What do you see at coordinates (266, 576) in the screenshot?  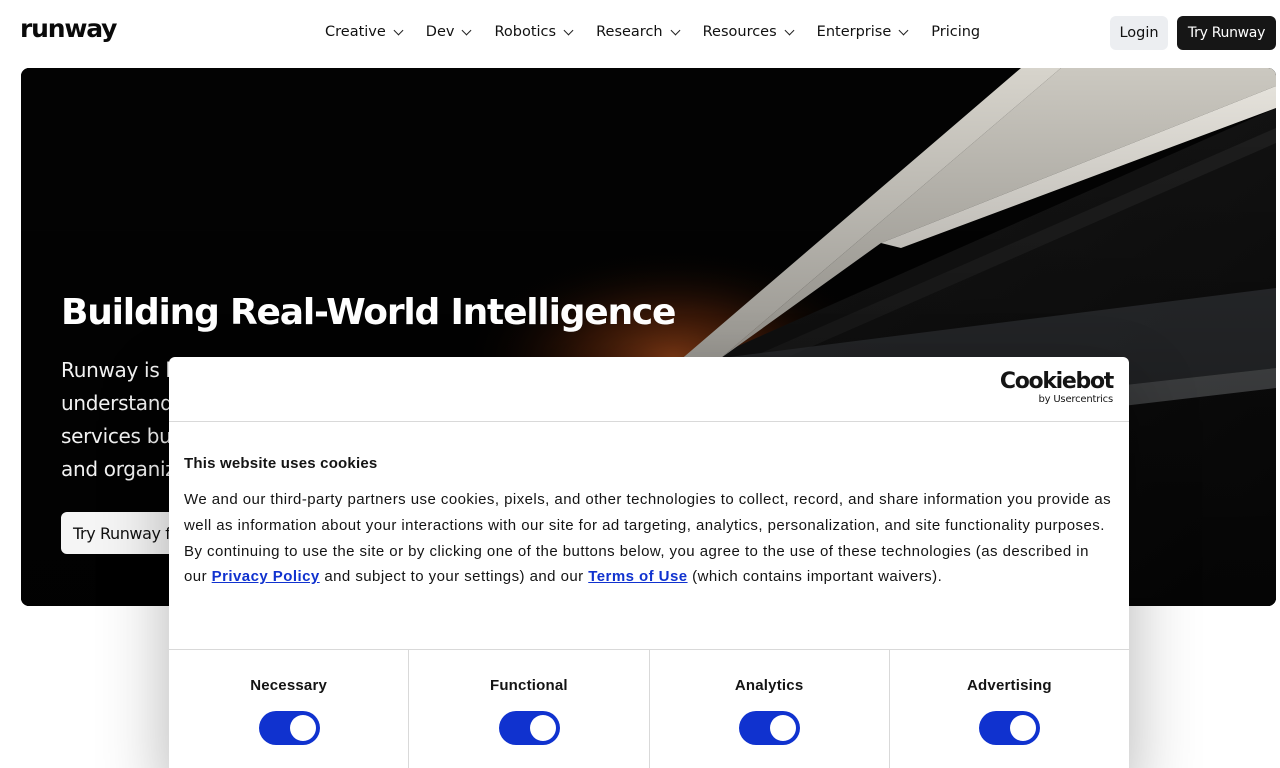 I see `privacy-policy-link: Privacy Policy` at bounding box center [266, 576].